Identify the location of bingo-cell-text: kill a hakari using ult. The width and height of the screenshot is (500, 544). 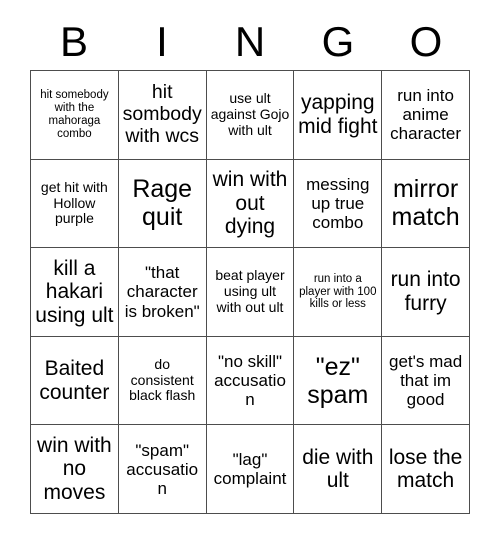
(74, 291).